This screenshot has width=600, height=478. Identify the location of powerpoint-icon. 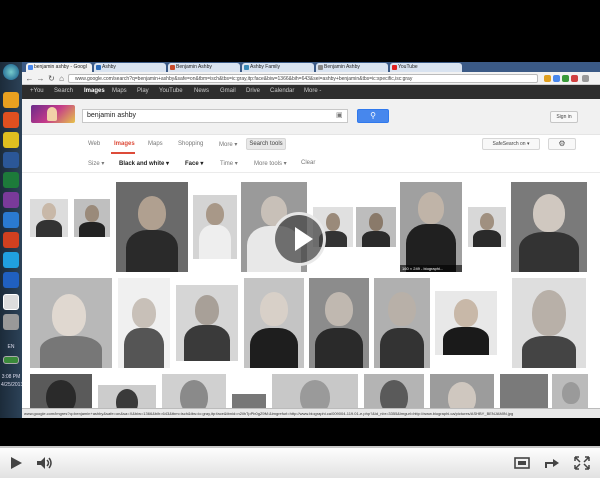
(11, 240).